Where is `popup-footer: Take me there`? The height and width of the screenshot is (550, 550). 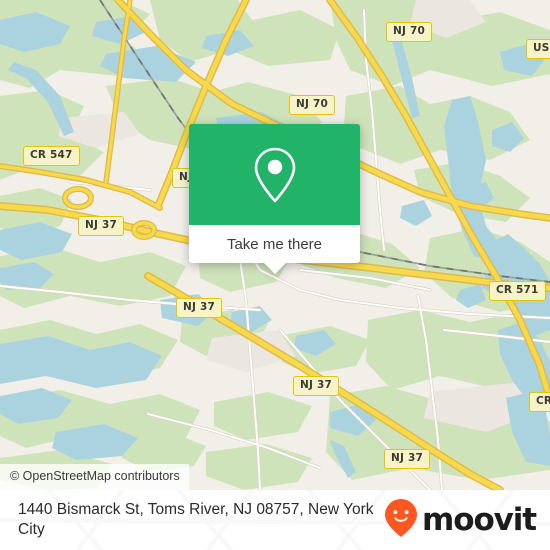 popup-footer: Take me there is located at coordinates (274, 244).